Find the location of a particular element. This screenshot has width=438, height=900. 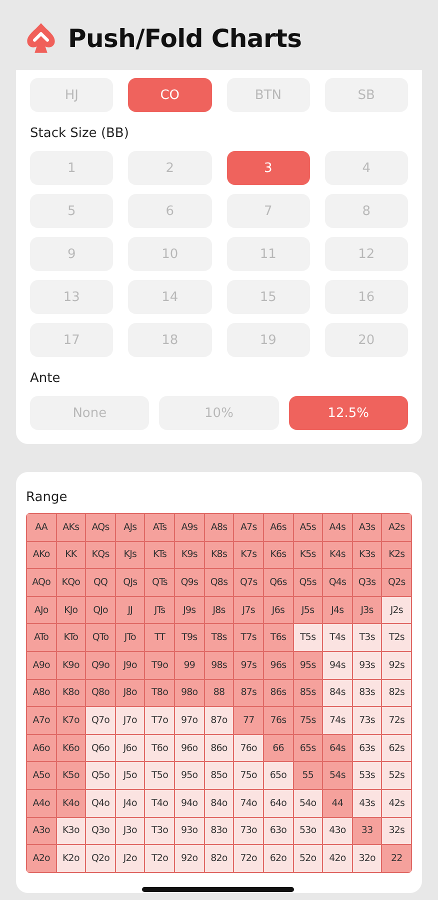

hand-cell: Q6o is located at coordinates (100, 748).